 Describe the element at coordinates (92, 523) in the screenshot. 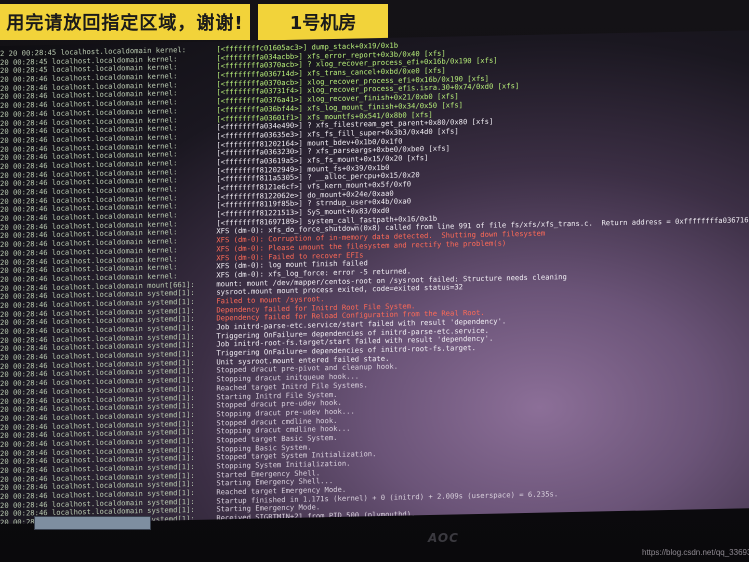

I see `status-bar` at that location.